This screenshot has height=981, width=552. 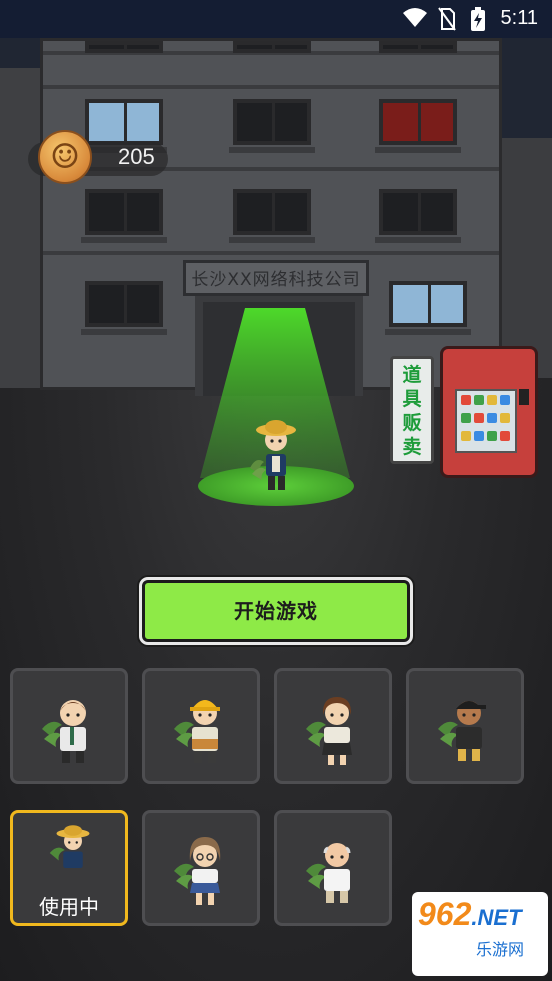 I want to click on no-sim-icon, so click(x=447, y=21).